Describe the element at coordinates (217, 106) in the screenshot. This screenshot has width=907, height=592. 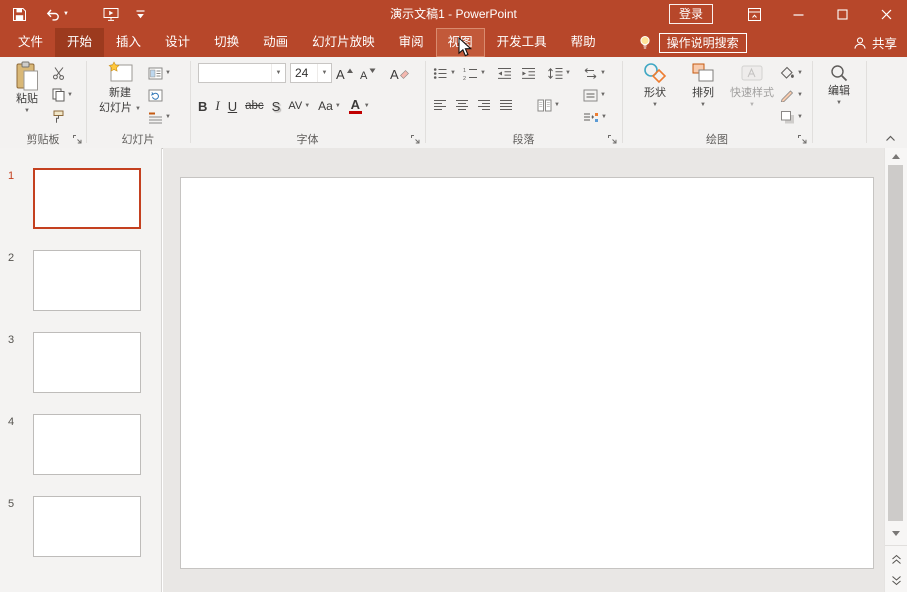
I see `italic-button: I` at that location.